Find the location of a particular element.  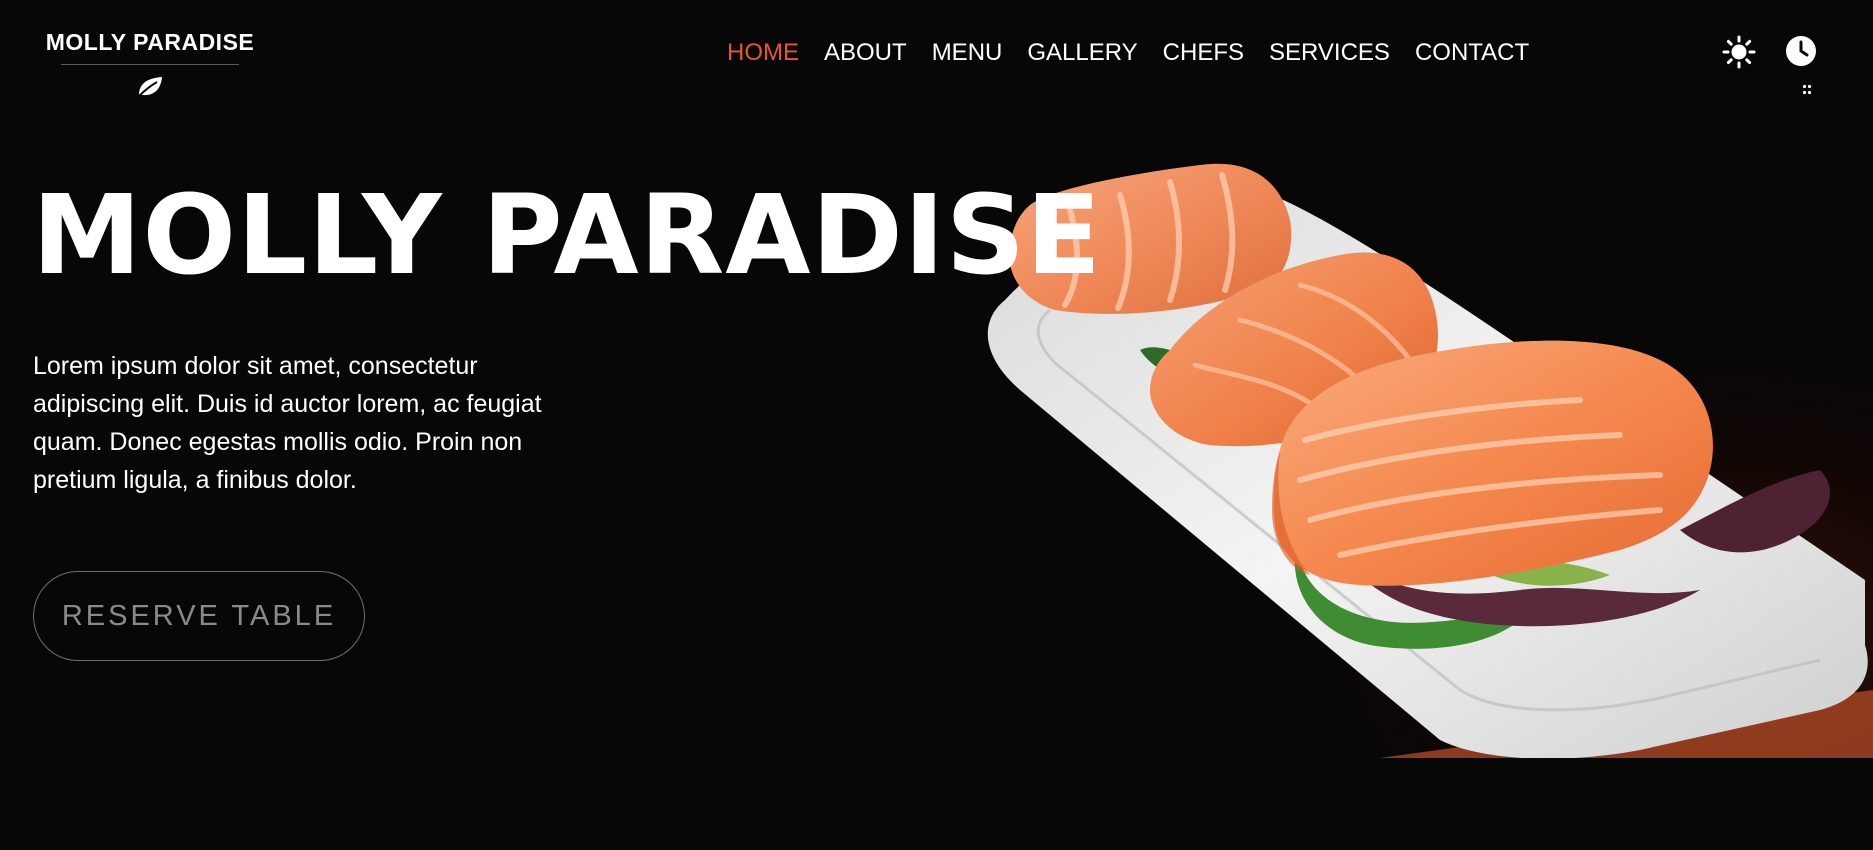

reserve-table-button: RESERVE TABLE is located at coordinates (199, 616).